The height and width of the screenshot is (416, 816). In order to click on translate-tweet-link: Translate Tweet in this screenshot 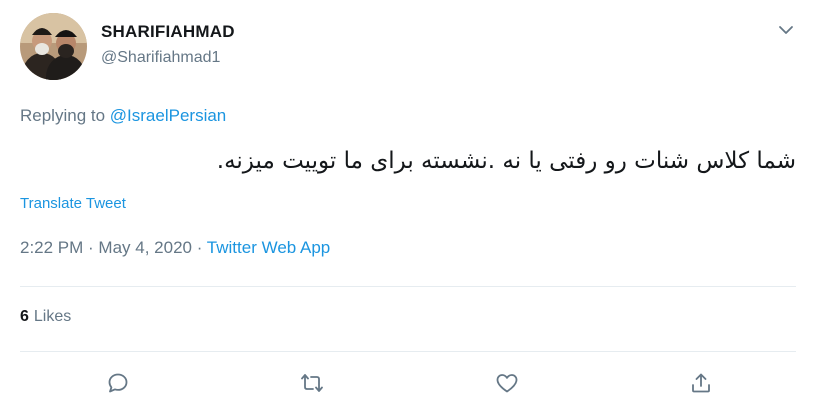, I will do `click(73, 203)`.